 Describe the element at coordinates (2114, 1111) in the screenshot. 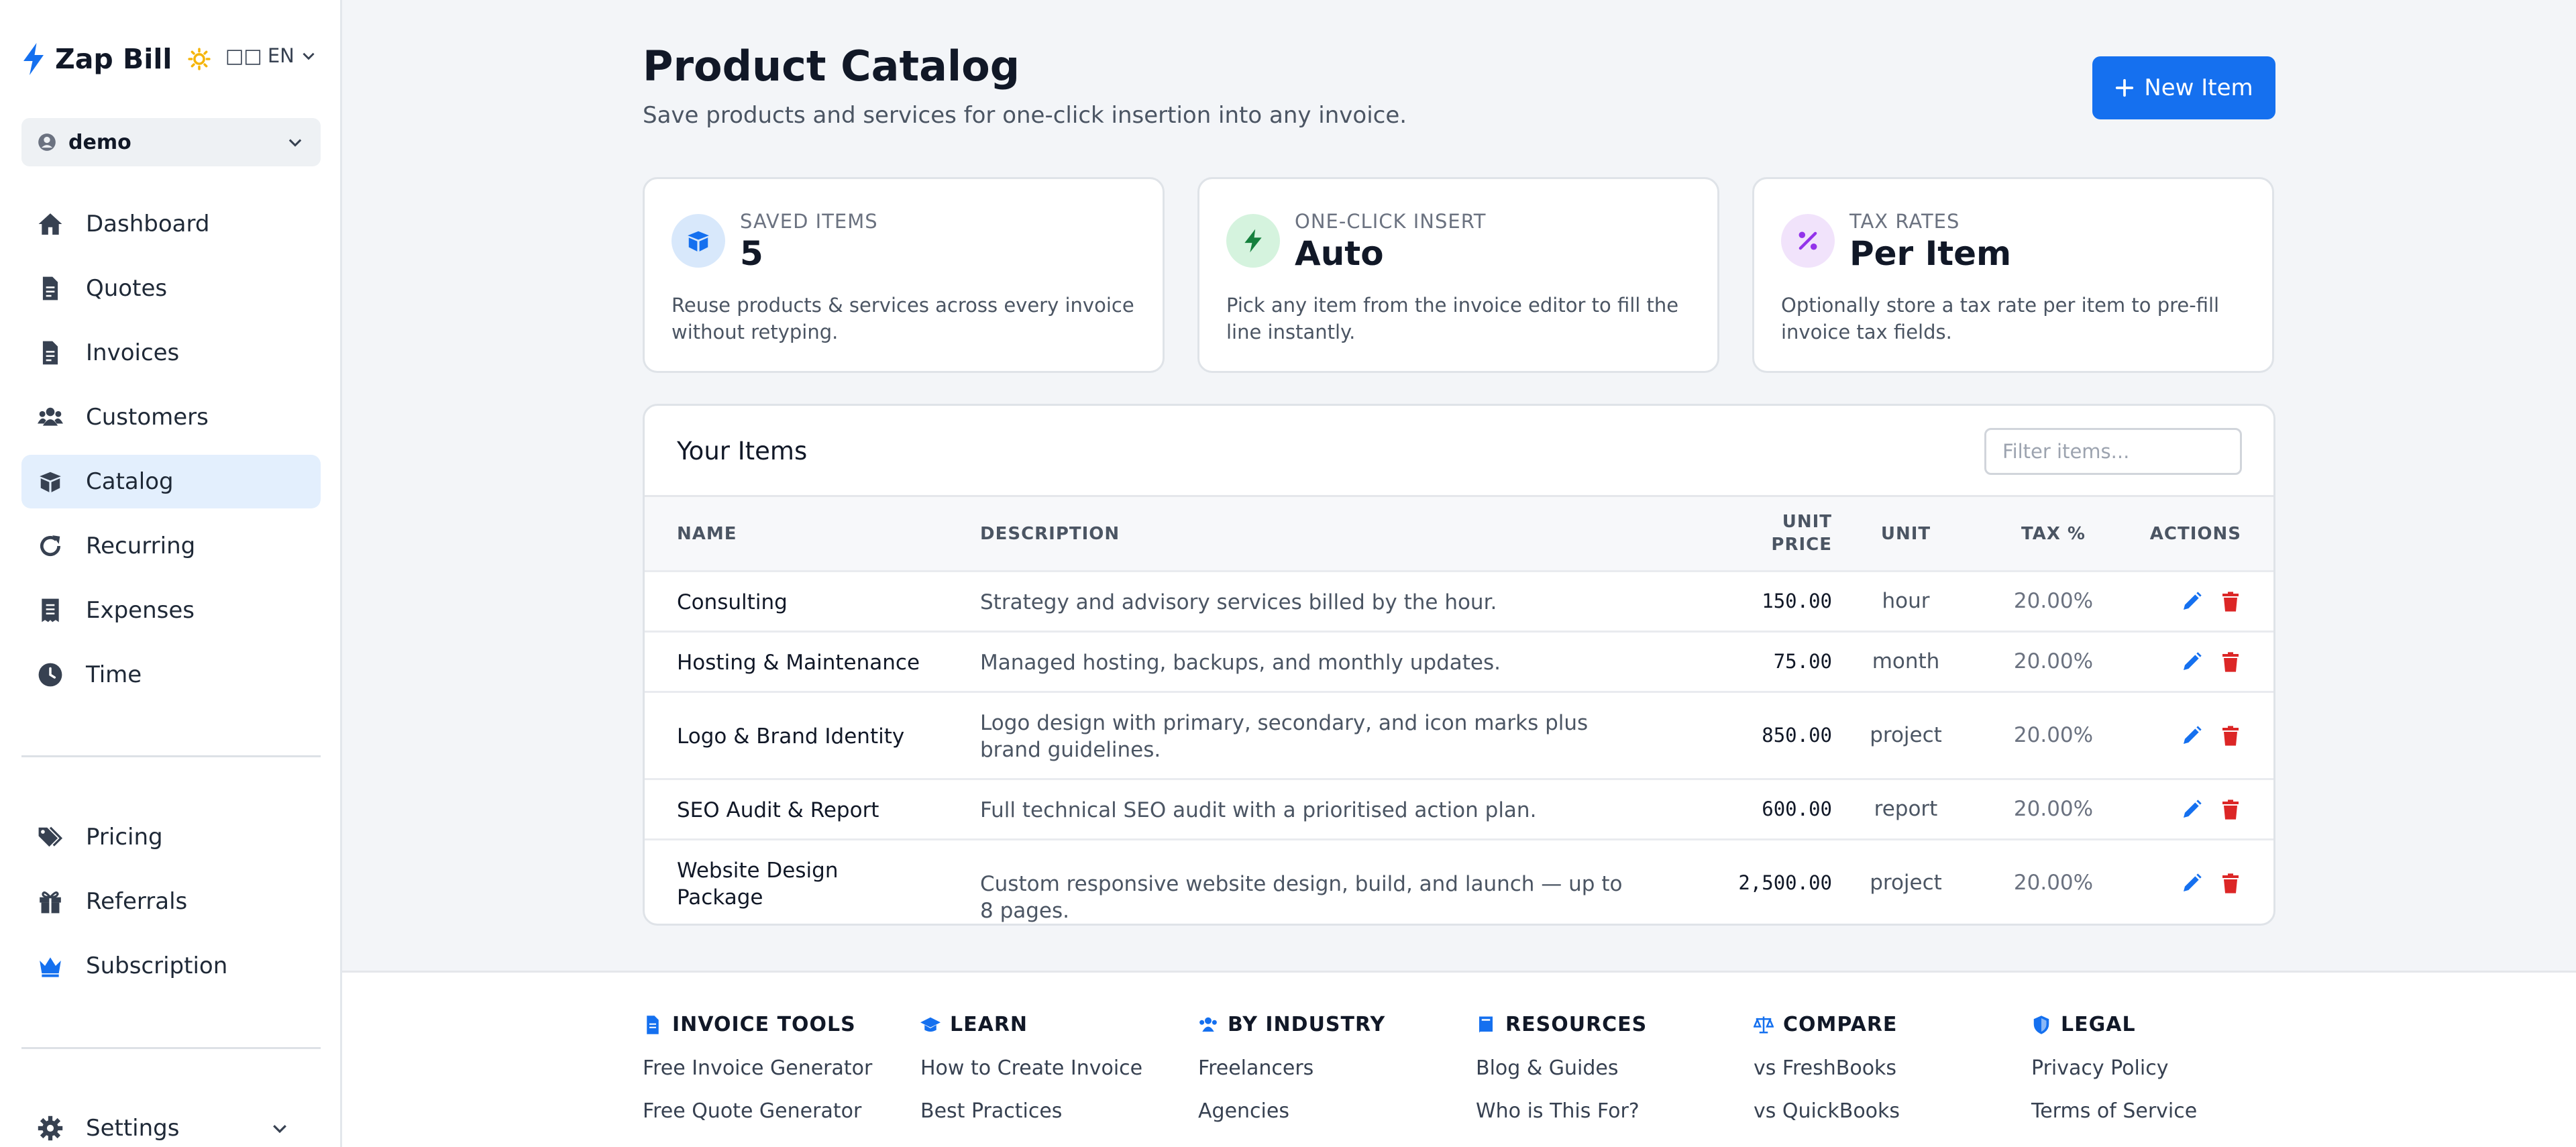

I see `footer-link: Terms of Service` at that location.